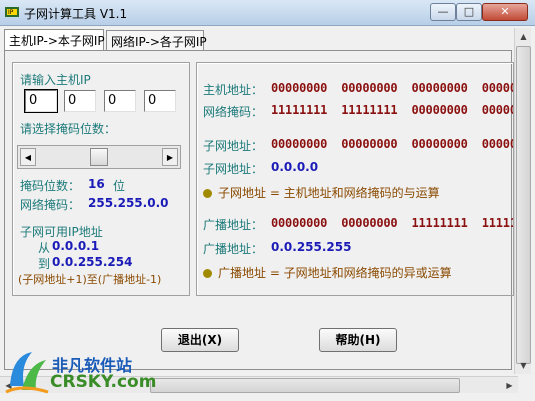  What do you see at coordinates (267, 13) in the screenshot?
I see `title-bar: IP 子网计算工具 V1.1 — □ ✕` at bounding box center [267, 13].